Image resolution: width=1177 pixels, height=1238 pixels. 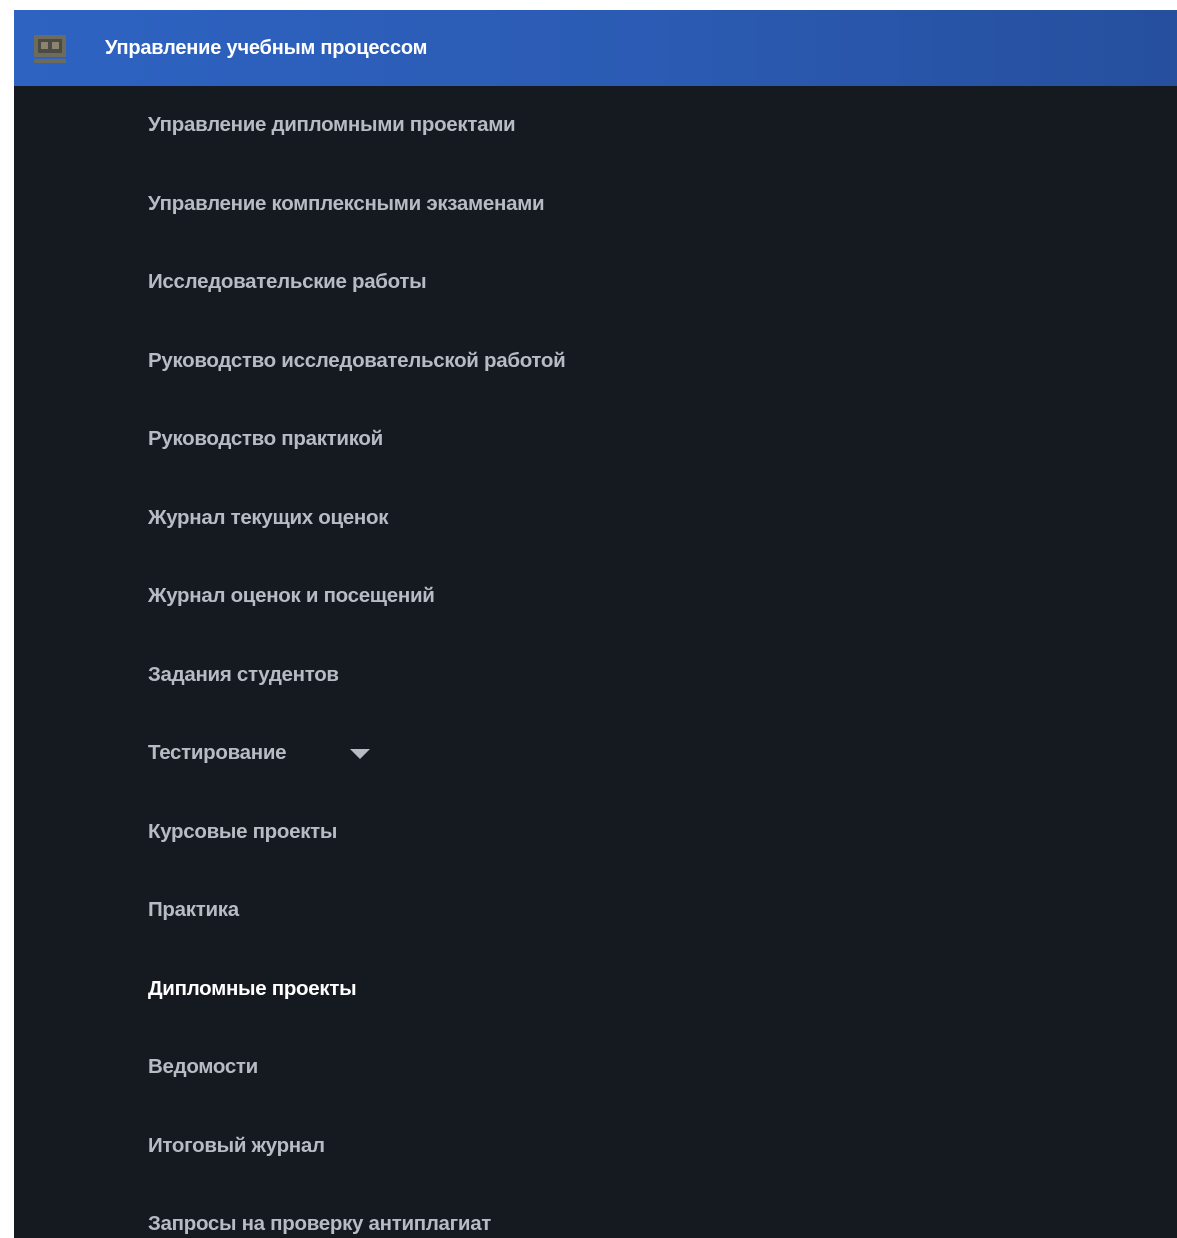 What do you see at coordinates (252, 988) in the screenshot?
I see `menu-item-label: Дипломные проекты` at bounding box center [252, 988].